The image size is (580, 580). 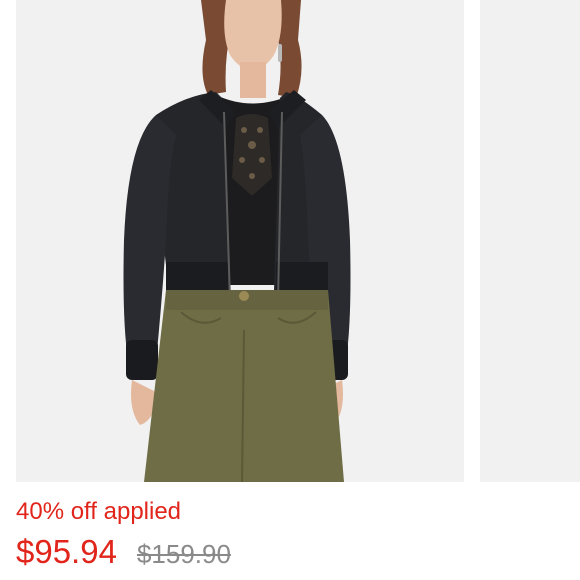 I want to click on sale-price: $95.94, so click(x=66, y=551).